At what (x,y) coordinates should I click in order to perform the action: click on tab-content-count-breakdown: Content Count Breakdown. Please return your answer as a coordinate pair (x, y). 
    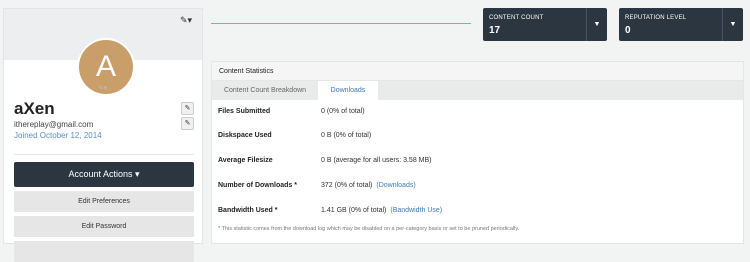
    Looking at the image, I should click on (265, 90).